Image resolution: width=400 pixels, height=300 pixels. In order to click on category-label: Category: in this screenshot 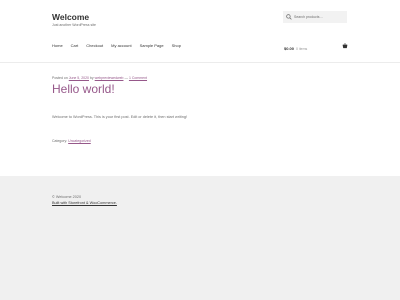, I will do `click(60, 141)`.